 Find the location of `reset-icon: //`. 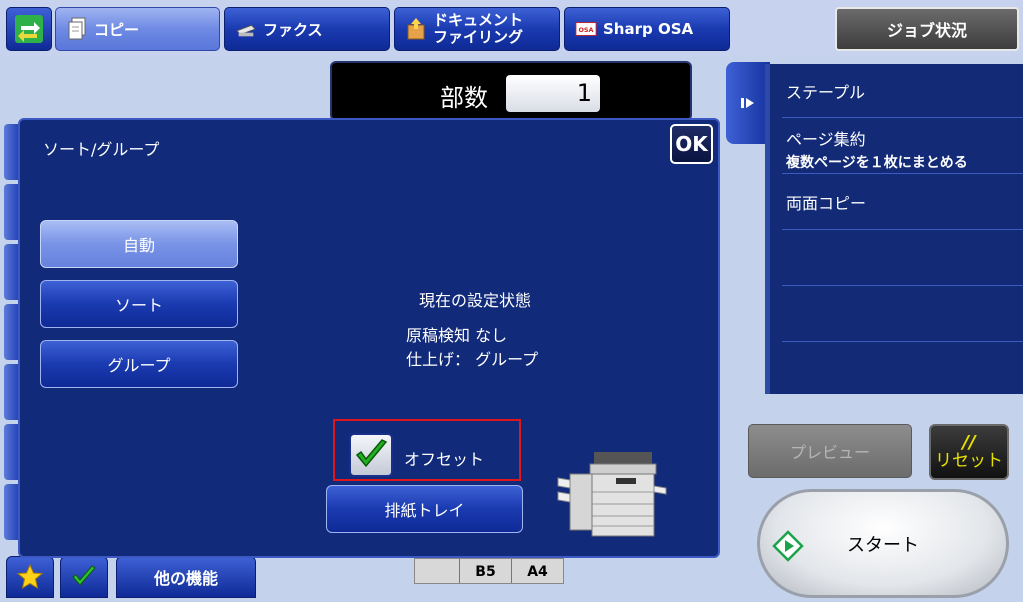

reset-icon: // is located at coordinates (969, 442).